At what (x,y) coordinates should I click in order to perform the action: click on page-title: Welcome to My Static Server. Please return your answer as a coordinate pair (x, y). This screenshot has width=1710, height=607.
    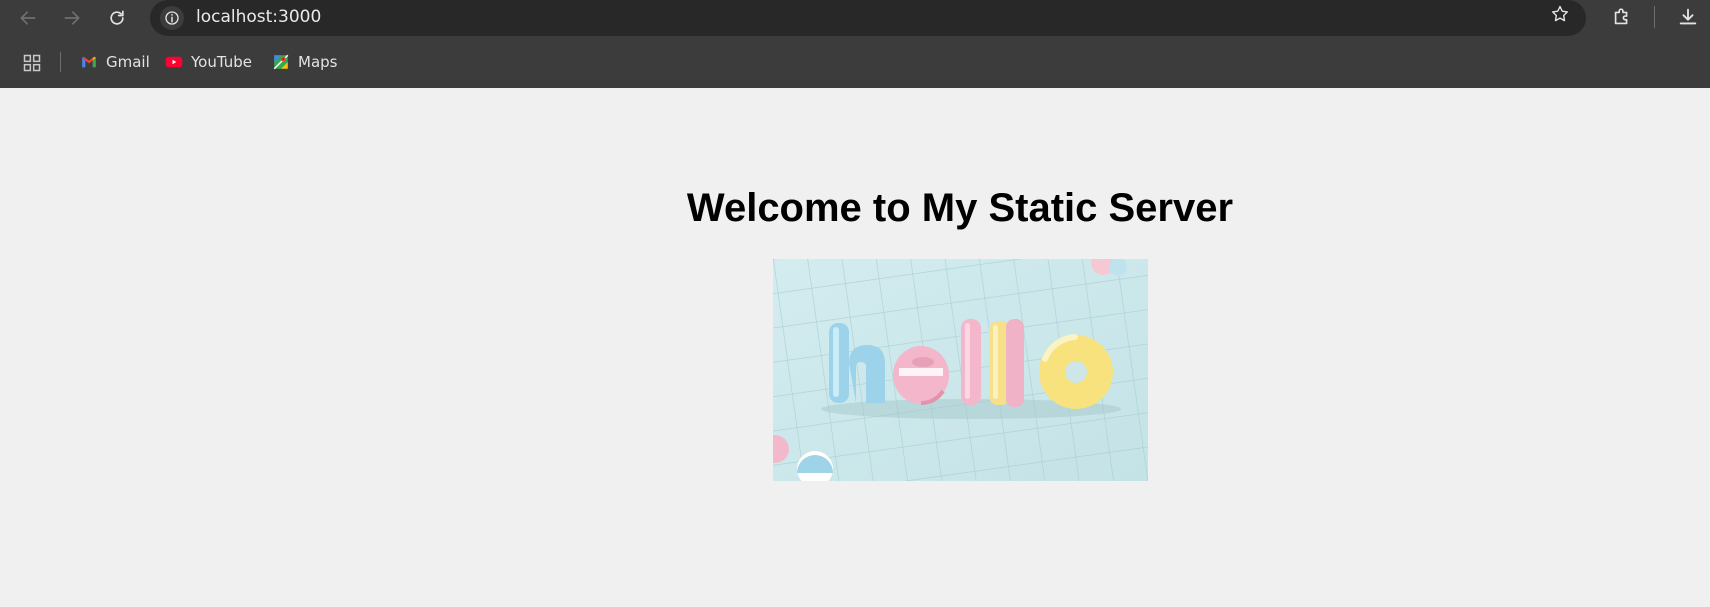
    Looking at the image, I should click on (960, 208).